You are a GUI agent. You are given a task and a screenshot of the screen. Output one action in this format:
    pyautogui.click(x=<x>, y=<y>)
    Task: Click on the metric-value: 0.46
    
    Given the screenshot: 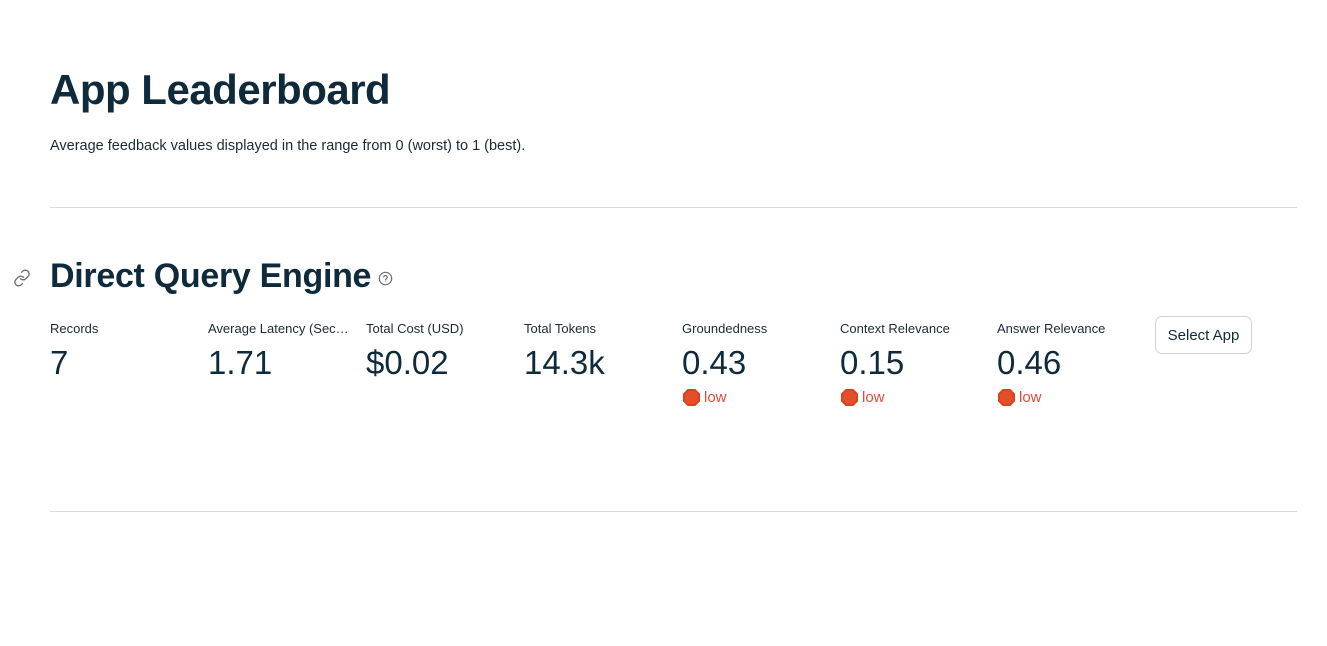 What is the action you would take?
    pyautogui.click(x=1029, y=362)
    